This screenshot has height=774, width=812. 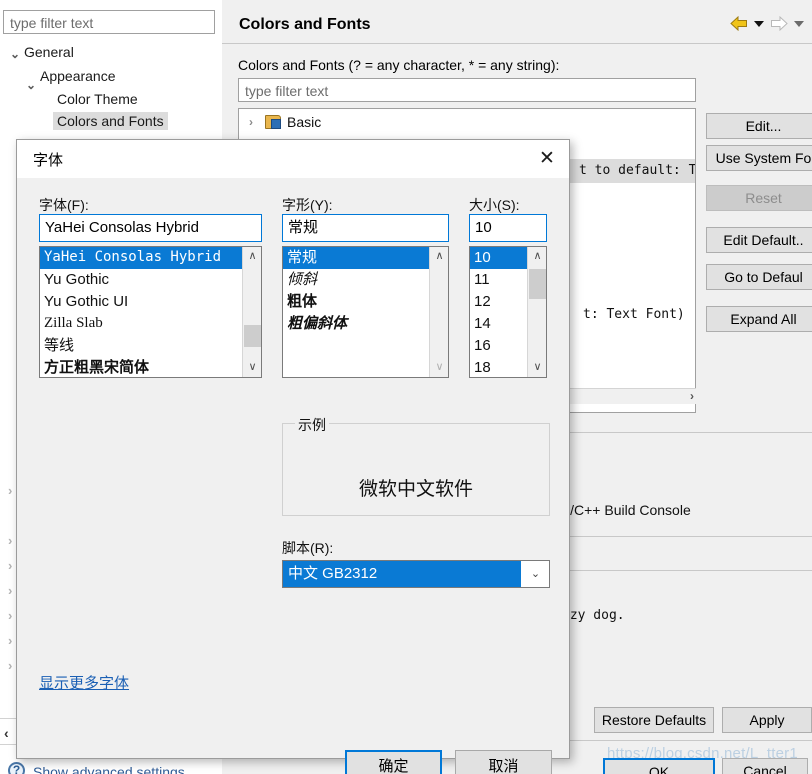 What do you see at coordinates (305, 24) in the screenshot?
I see `page-title: Colors and Fonts` at bounding box center [305, 24].